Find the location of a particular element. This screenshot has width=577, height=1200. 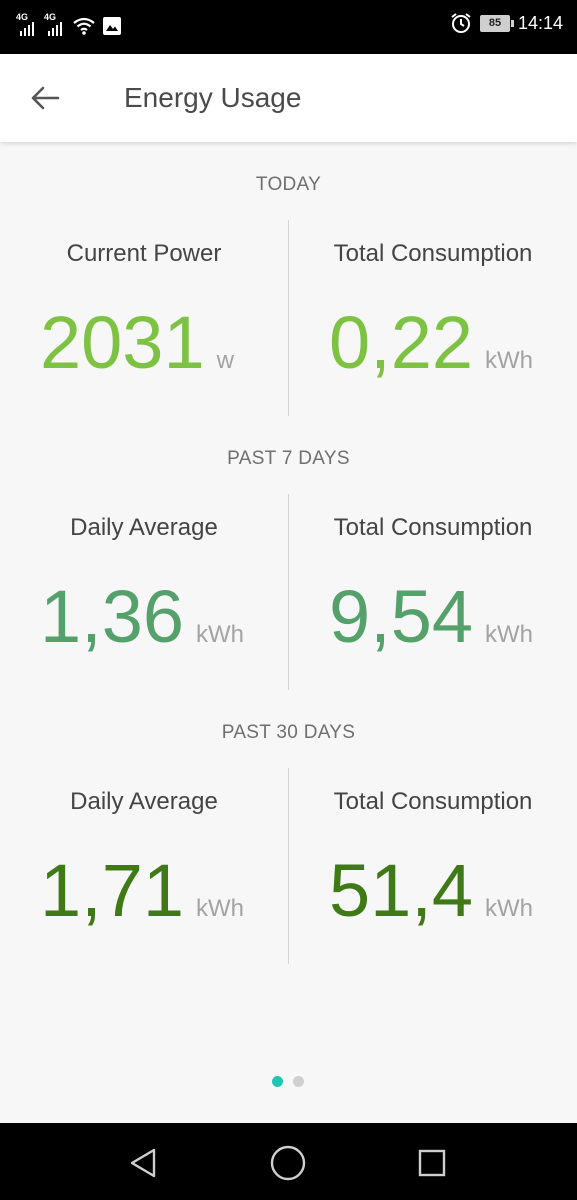

section-label-past-7-days: PAST 7 DAYS is located at coordinates (288, 458).